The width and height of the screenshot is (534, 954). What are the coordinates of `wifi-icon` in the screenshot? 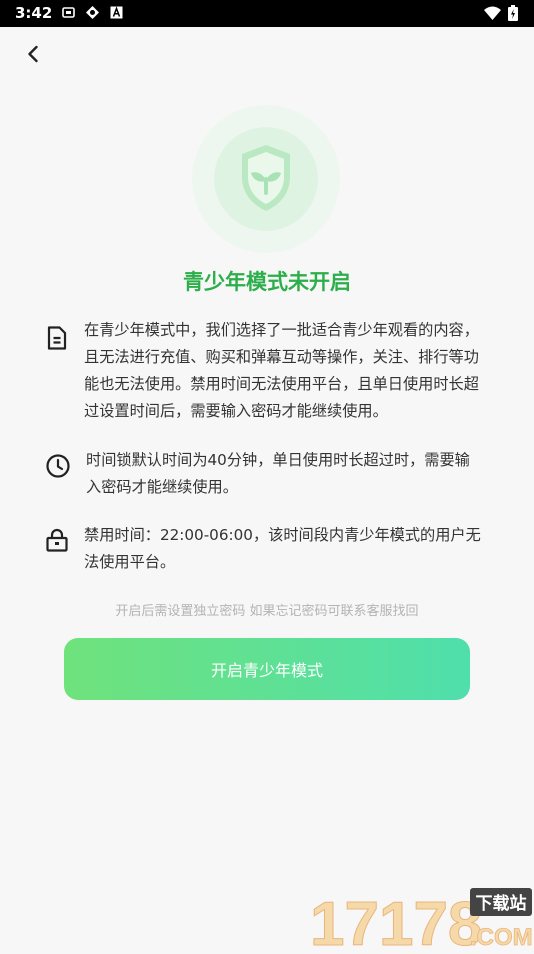 It's located at (492, 13).